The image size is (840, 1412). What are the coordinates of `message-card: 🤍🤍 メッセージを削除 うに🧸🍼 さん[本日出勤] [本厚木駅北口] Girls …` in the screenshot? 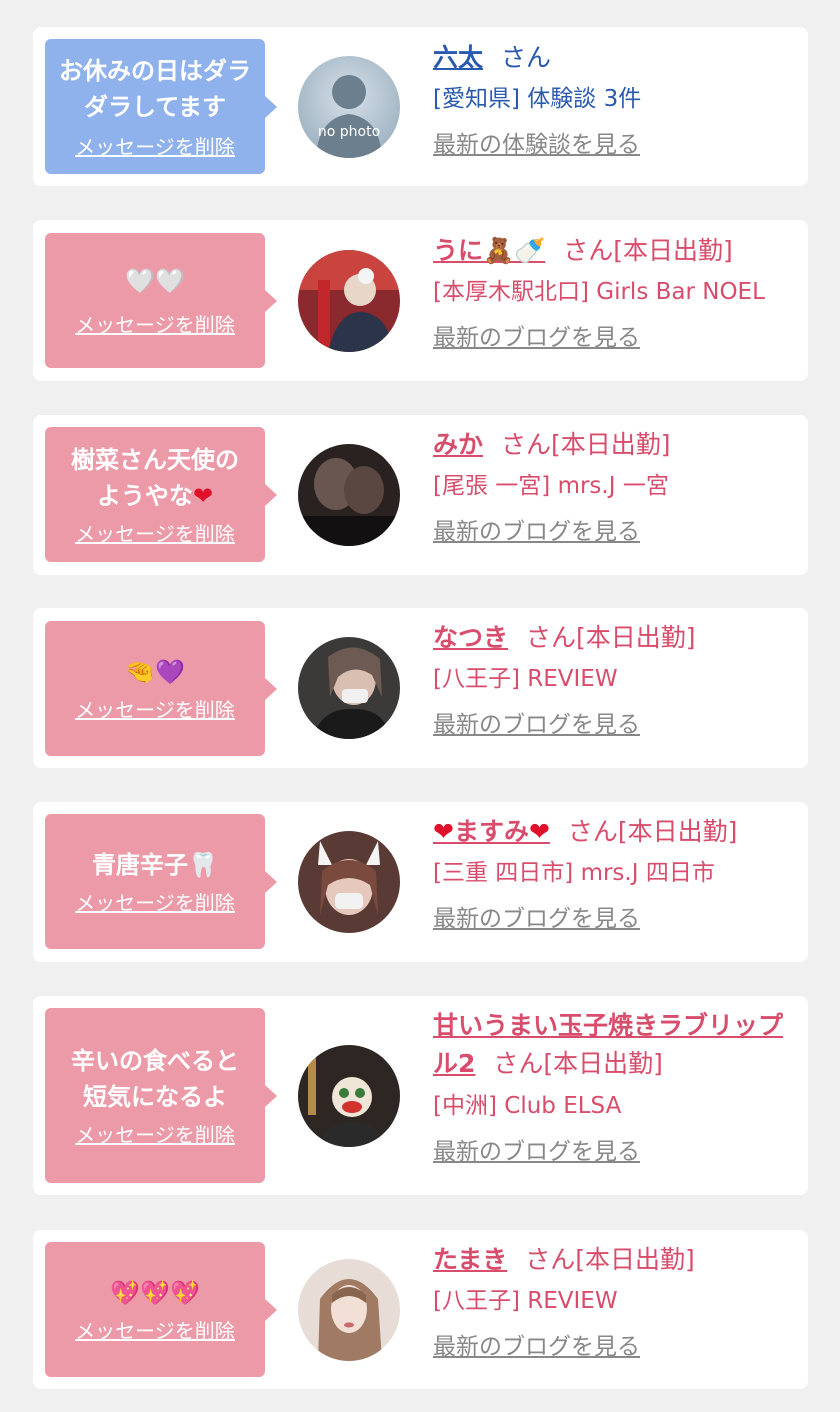 It's located at (420, 300).